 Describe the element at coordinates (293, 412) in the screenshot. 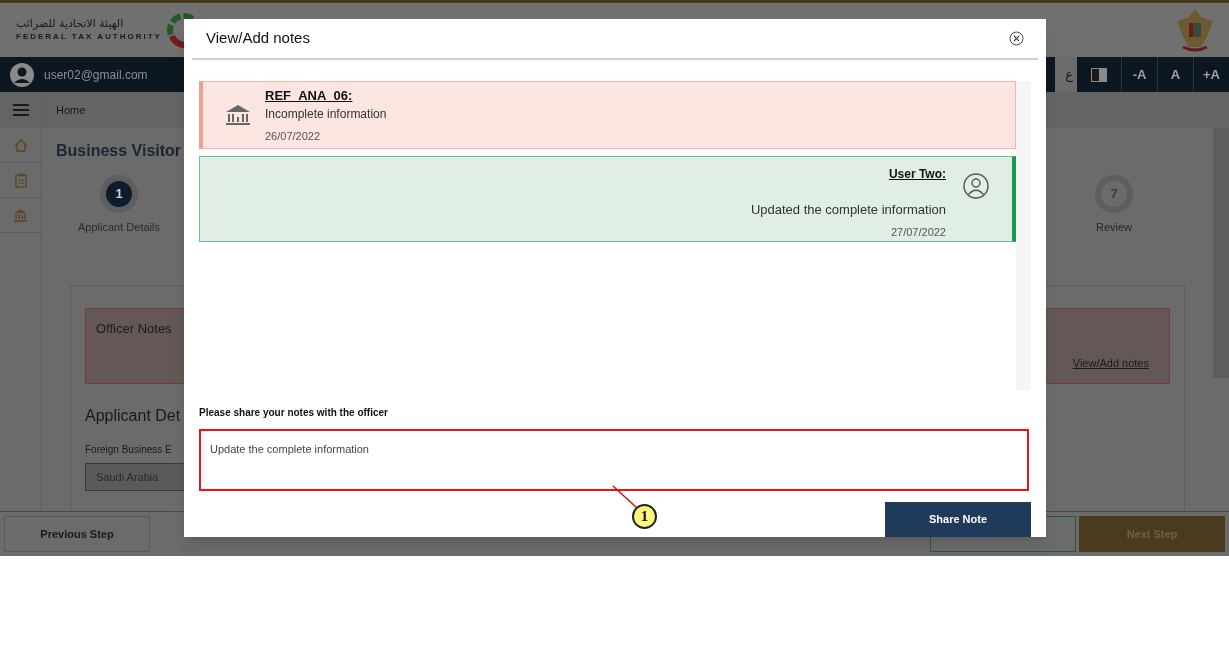

I see `notes-input-label: Please share your notes with the officer` at that location.